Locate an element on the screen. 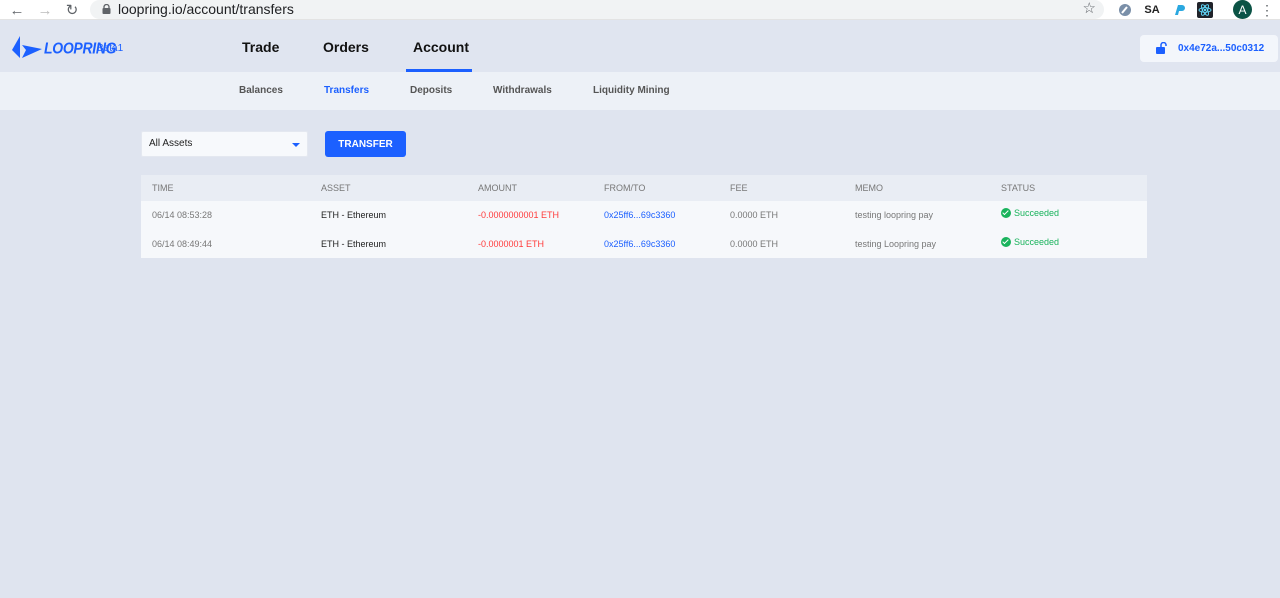  asset-filter-select: All Assets is located at coordinates (224, 144).